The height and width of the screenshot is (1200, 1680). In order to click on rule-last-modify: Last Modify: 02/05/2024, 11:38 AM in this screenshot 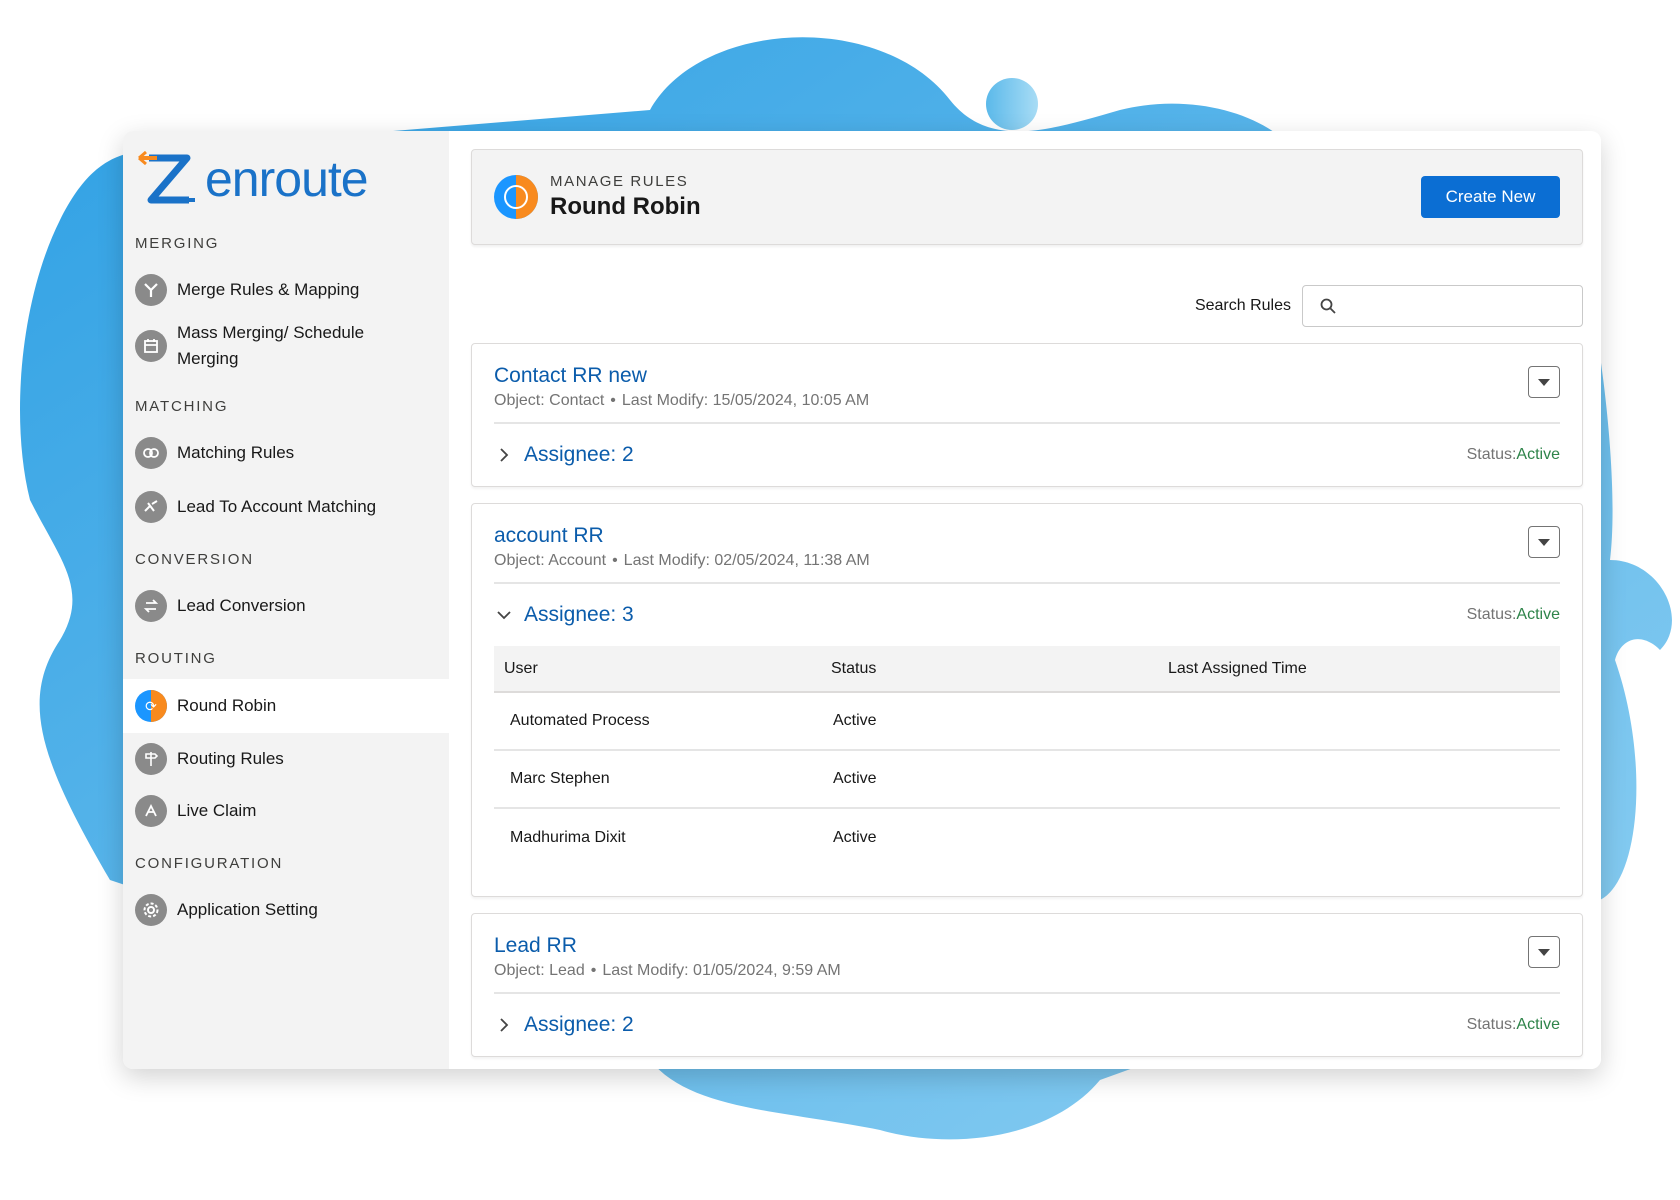, I will do `click(746, 560)`.